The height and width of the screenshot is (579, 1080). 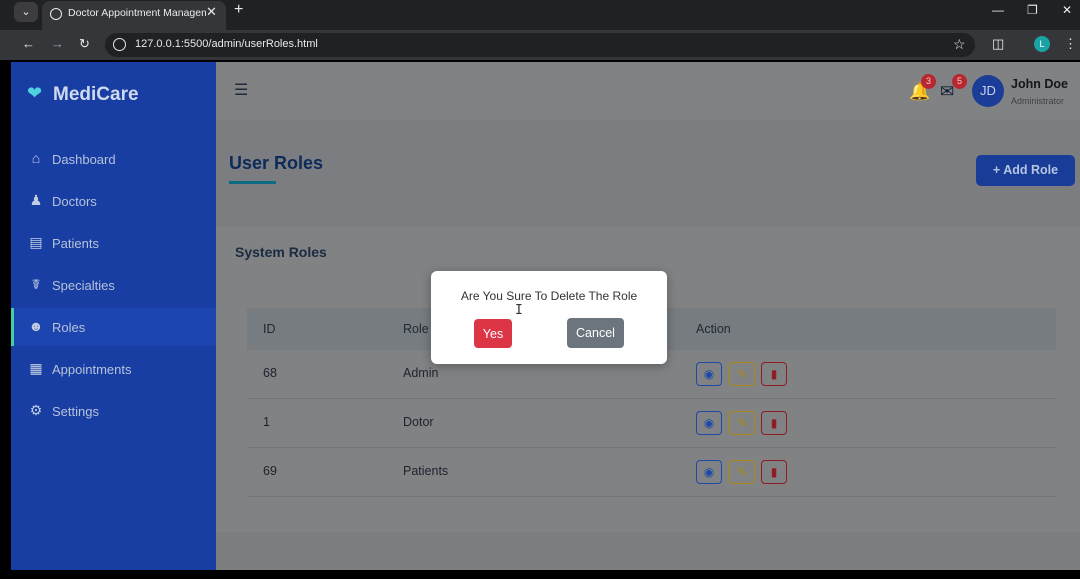 What do you see at coordinates (998, 44) in the screenshot?
I see `extensions-icon: ◫` at bounding box center [998, 44].